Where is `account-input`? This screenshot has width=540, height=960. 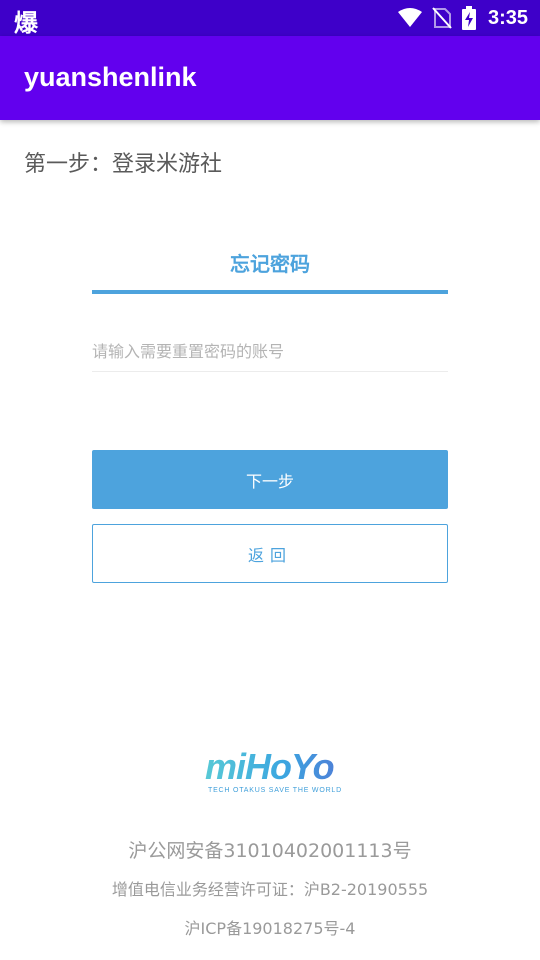
account-input is located at coordinates (270, 352).